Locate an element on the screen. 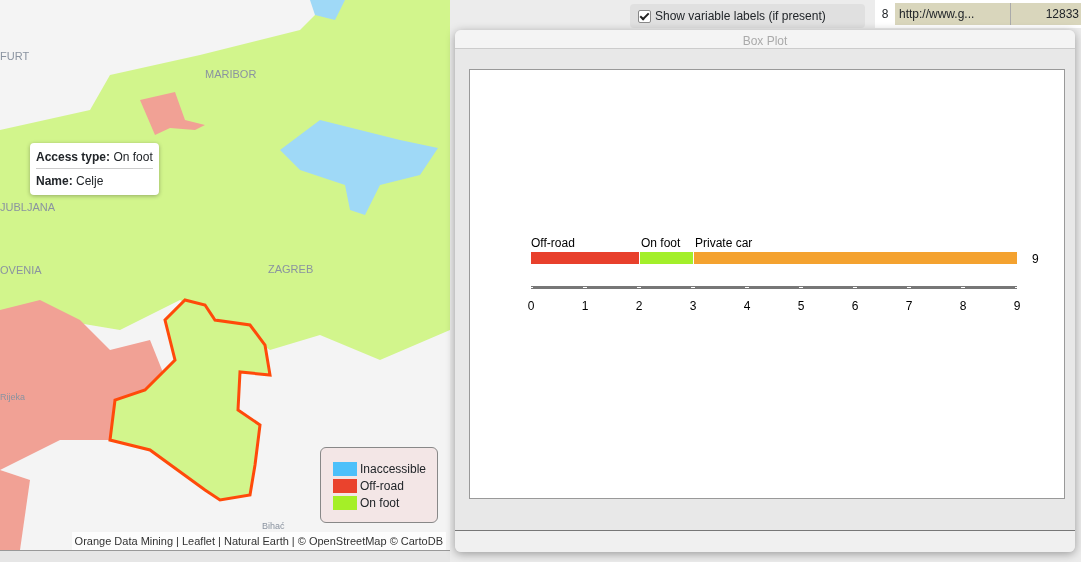 The width and height of the screenshot is (1081, 562). bar-label: Off-road is located at coordinates (553, 243).